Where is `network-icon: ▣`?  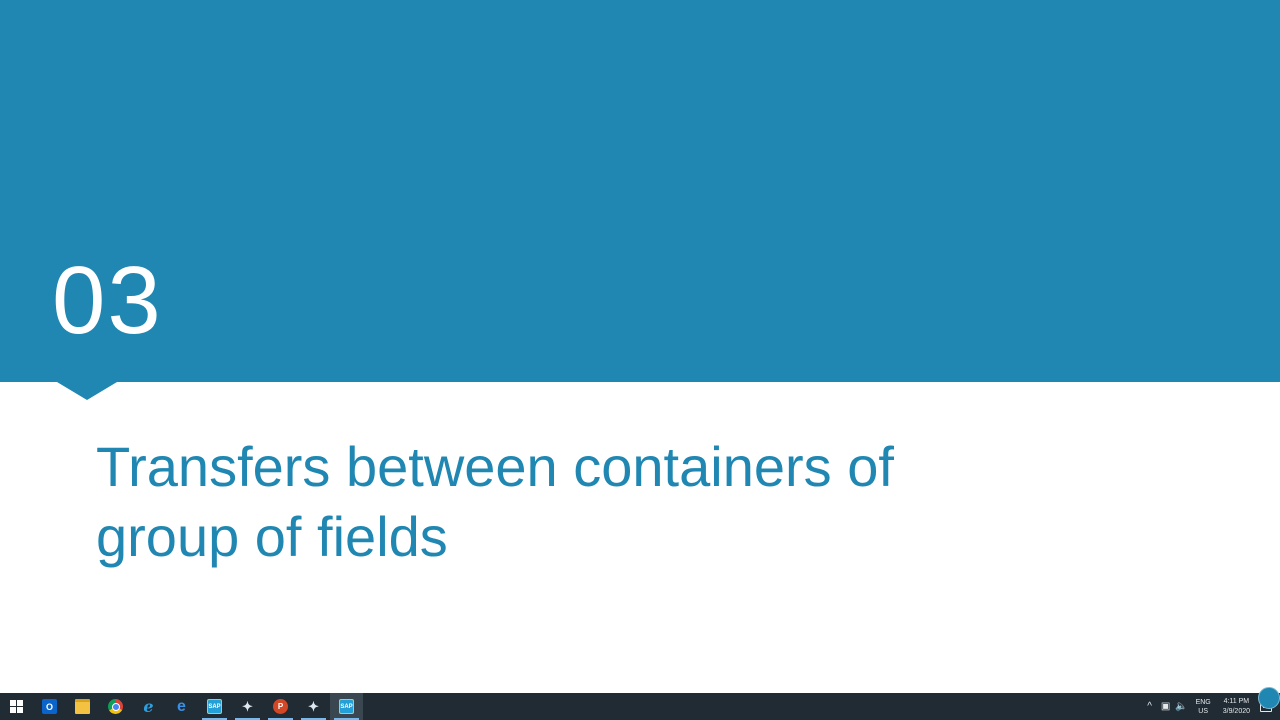
network-icon: ▣ is located at coordinates (1166, 706).